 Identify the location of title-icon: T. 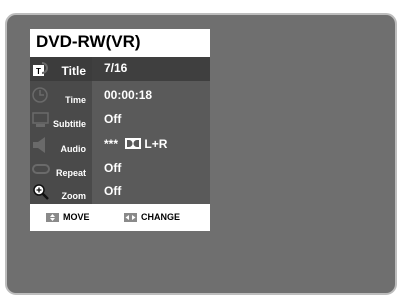
(40, 69).